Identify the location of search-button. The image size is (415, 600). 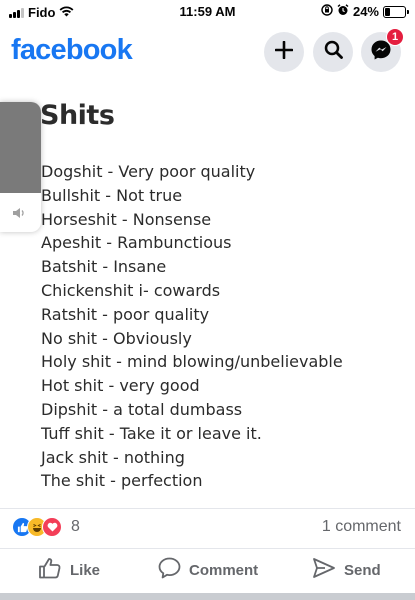
(333, 52).